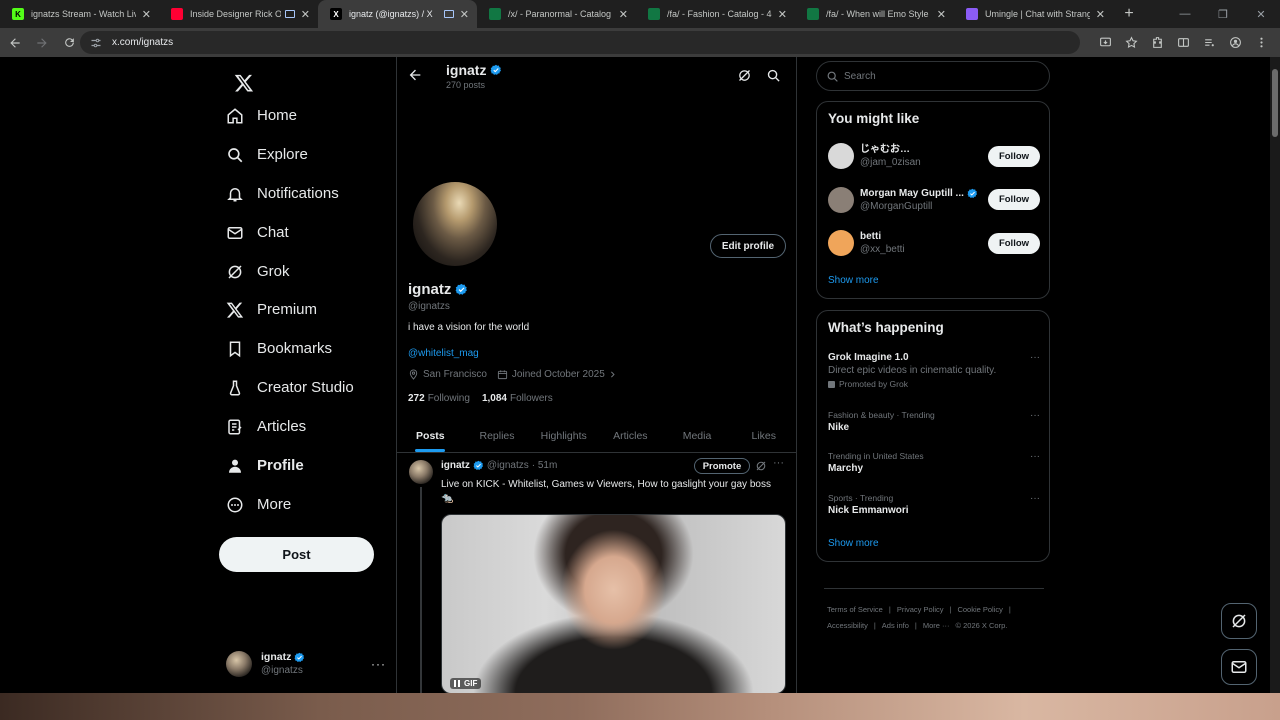 Image resolution: width=1280 pixels, height=720 pixels. I want to click on verified-badge-icon, so click(461, 289).